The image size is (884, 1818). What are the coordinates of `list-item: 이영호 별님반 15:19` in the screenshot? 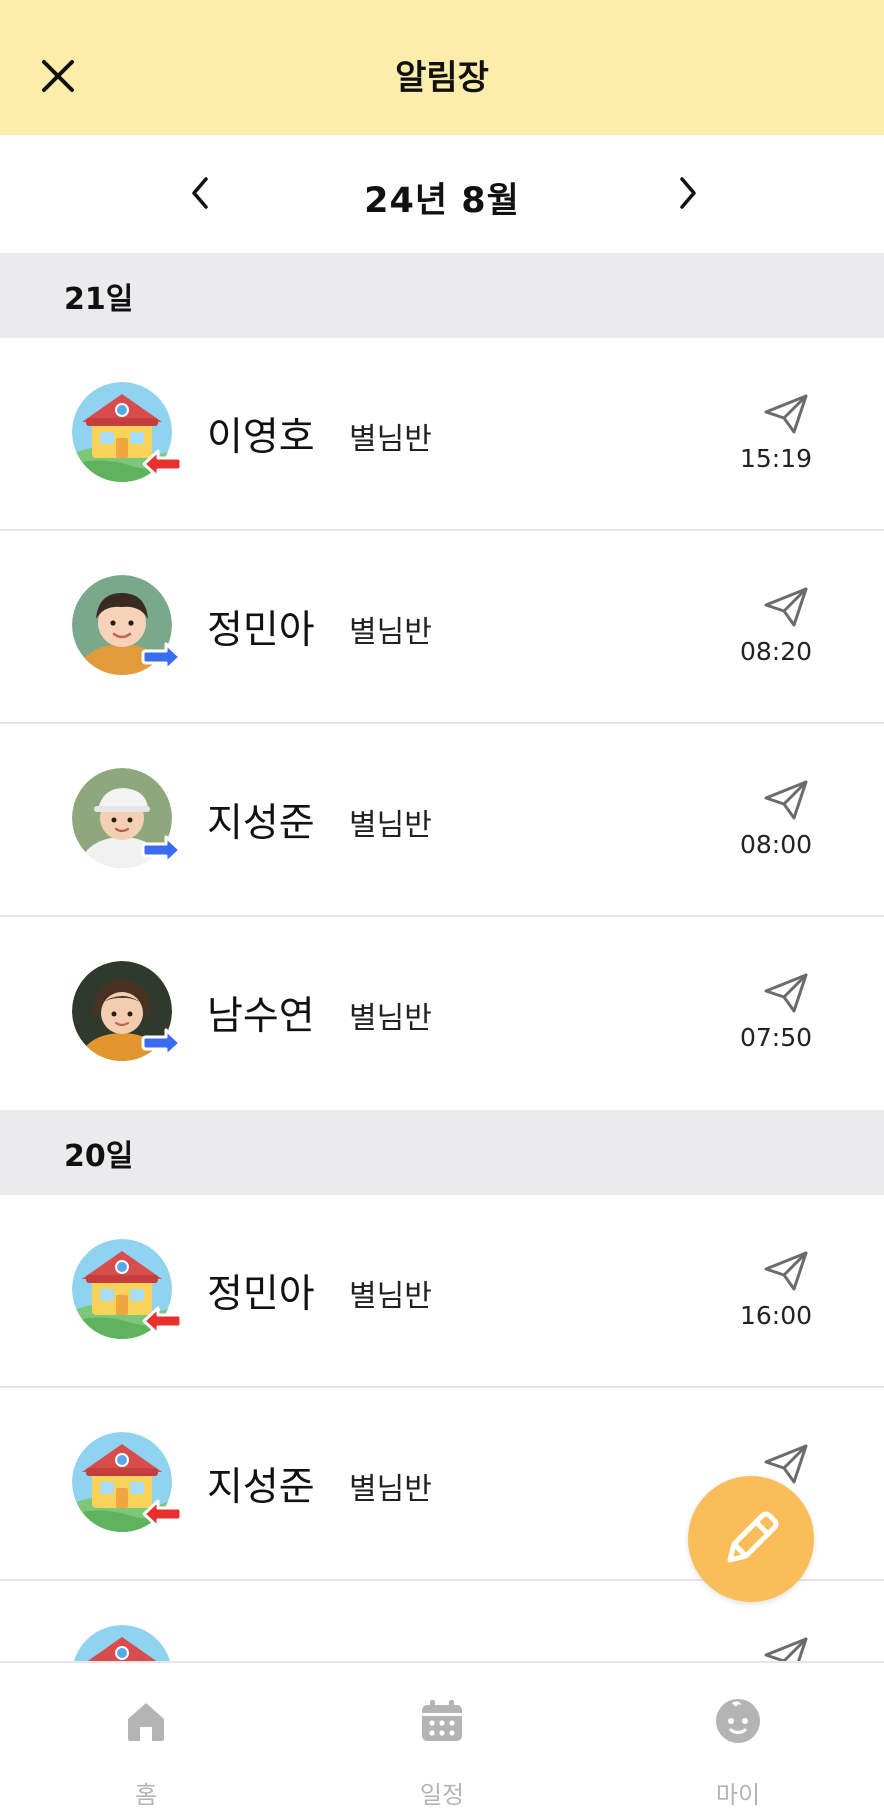 It's located at (442, 434).